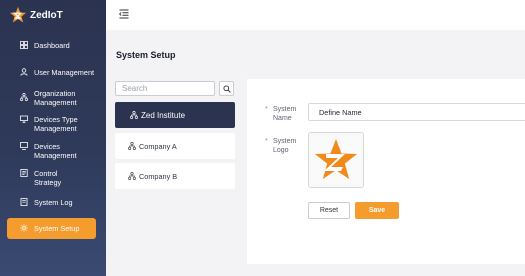 The height and width of the screenshot is (276, 525). I want to click on system-name-input, so click(416, 112).